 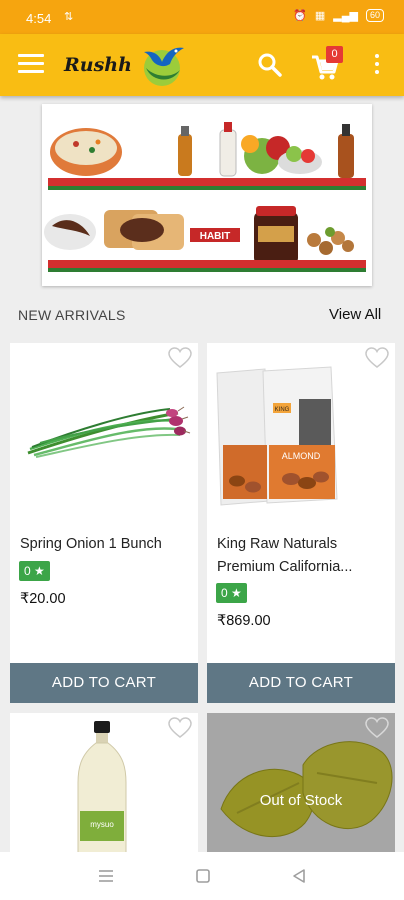 What do you see at coordinates (104, 782) in the screenshot?
I see `product-card: mysuo` at bounding box center [104, 782].